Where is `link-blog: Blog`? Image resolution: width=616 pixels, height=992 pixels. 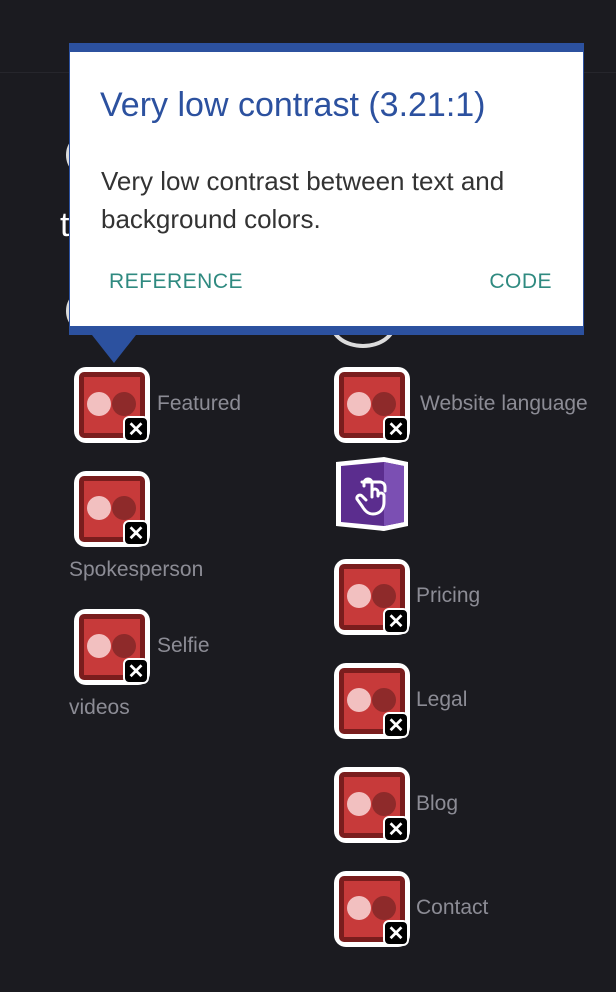 link-blog: Blog is located at coordinates (437, 804).